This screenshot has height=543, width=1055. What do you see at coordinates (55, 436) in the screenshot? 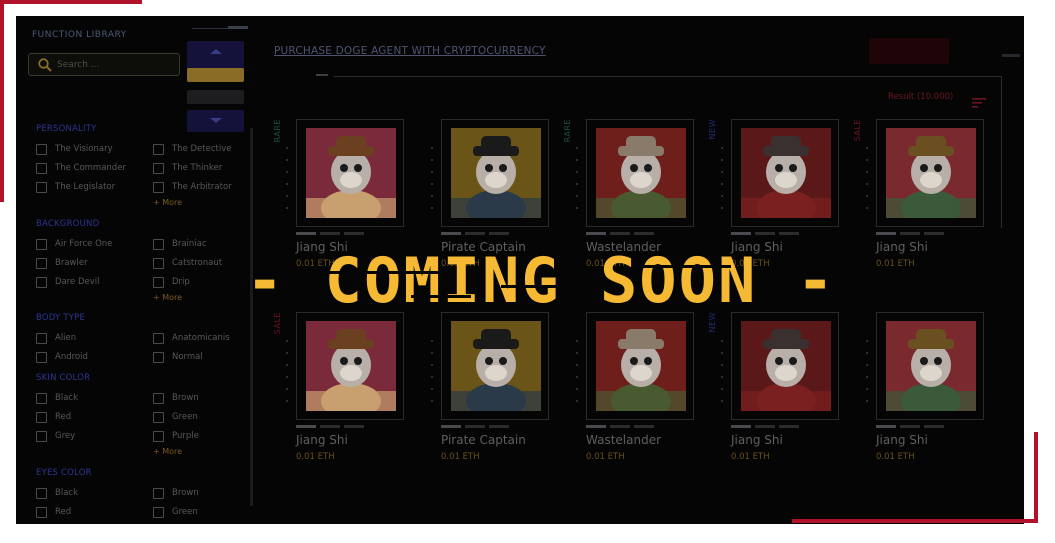
I see `filter-option: Grey` at bounding box center [55, 436].